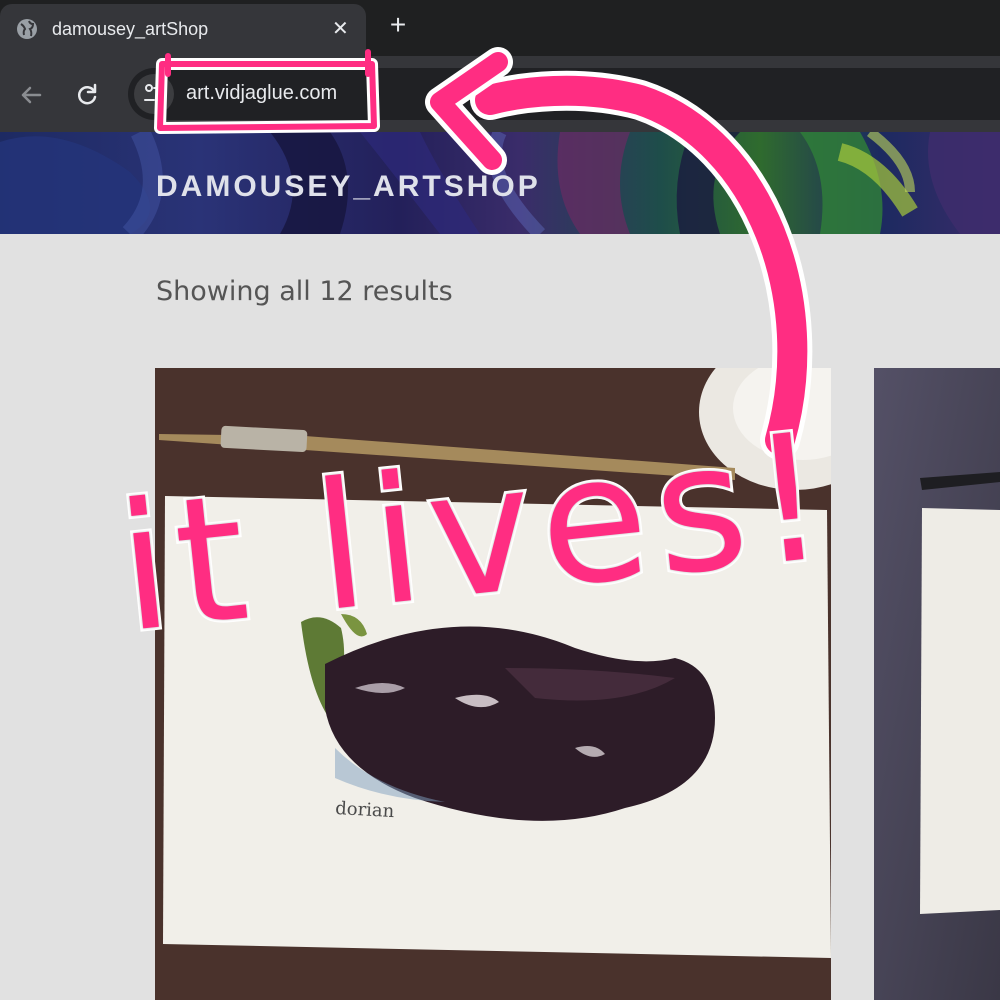 Image resolution: width=1000 pixels, height=1000 pixels. What do you see at coordinates (564, 94) in the screenshot?
I see `address-bar: art.vidjaglue.com` at bounding box center [564, 94].